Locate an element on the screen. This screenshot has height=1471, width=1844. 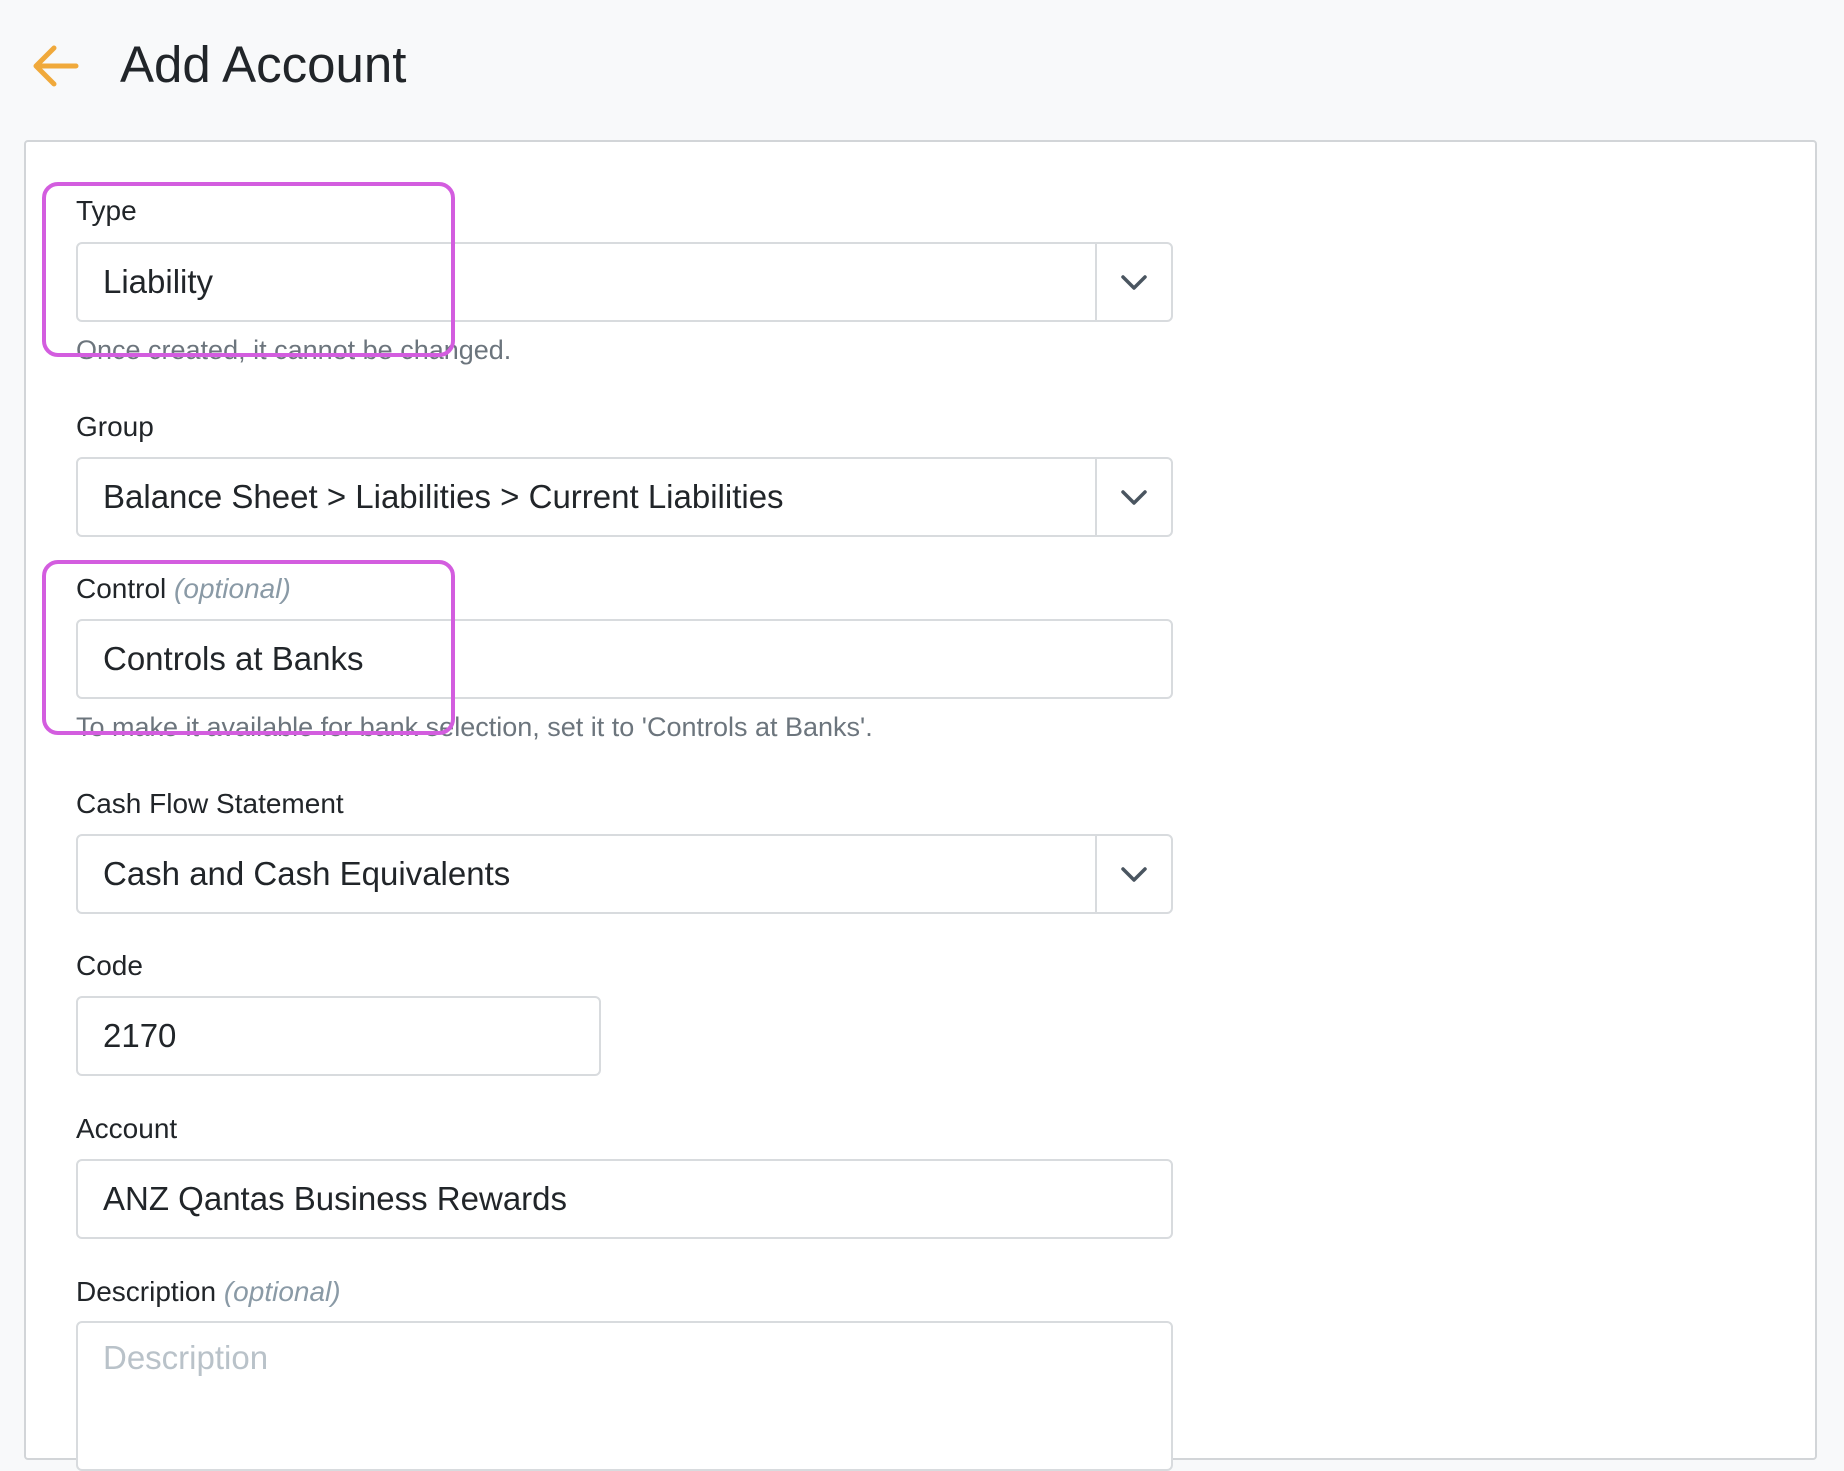
control-label-text: Control is located at coordinates (121, 588).